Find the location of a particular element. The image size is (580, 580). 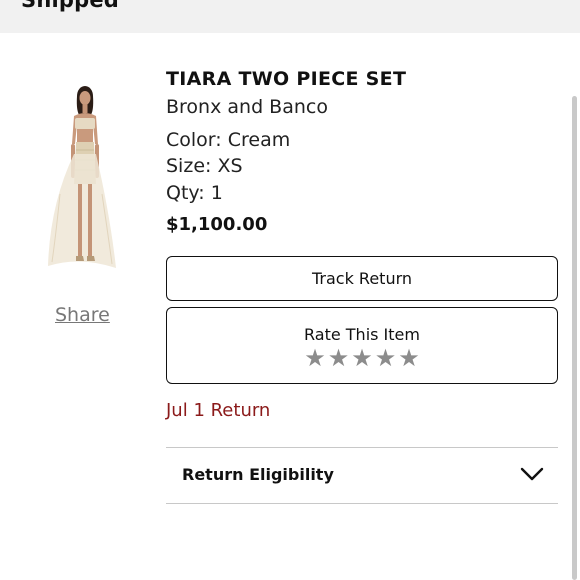

star-icon-4: ★ is located at coordinates (386, 358).